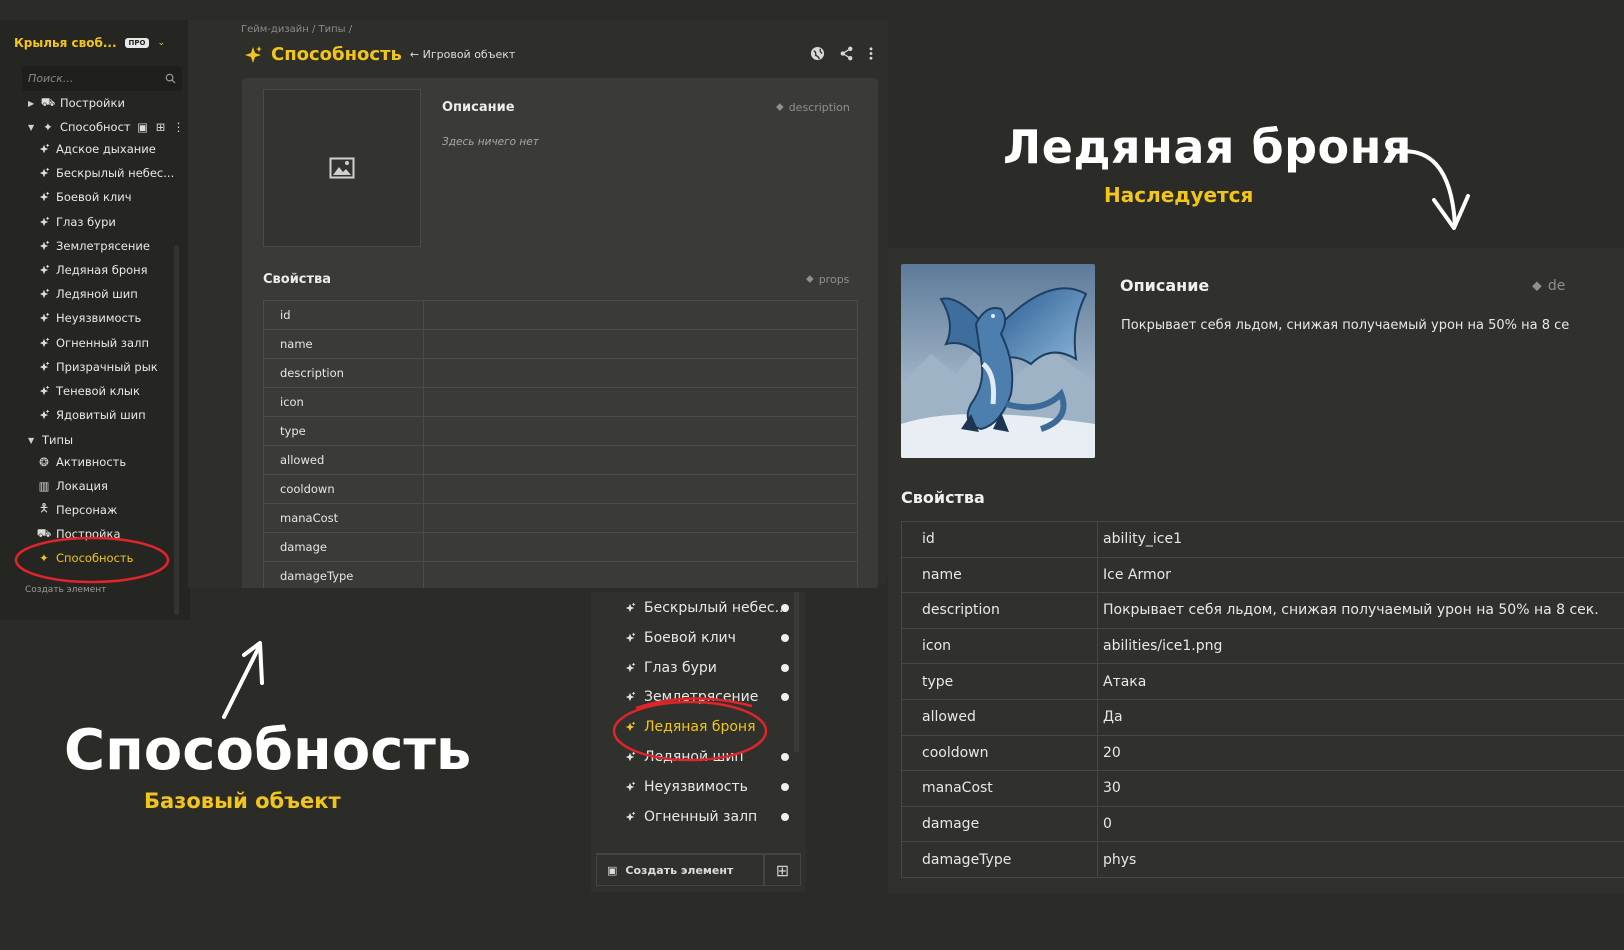  What do you see at coordinates (1429, 189) in the screenshot?
I see `curved-arrow-icon` at bounding box center [1429, 189].